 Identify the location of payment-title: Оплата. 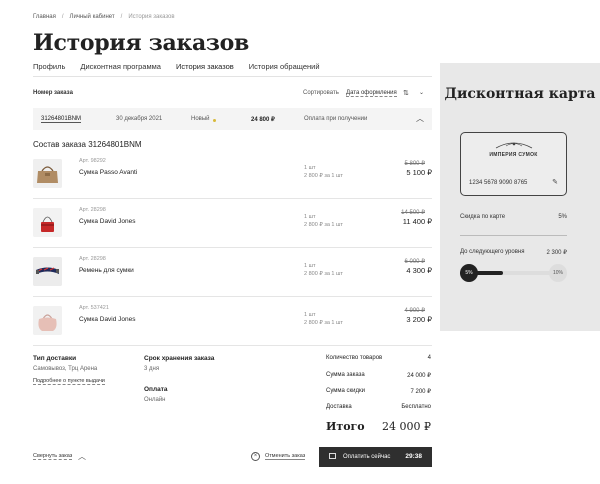
(156, 389).